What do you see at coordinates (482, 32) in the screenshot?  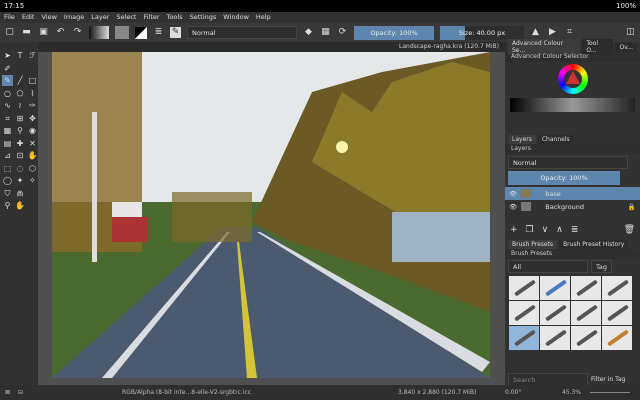 I see `size-slider: Size: 40.00 px` at bounding box center [482, 32].